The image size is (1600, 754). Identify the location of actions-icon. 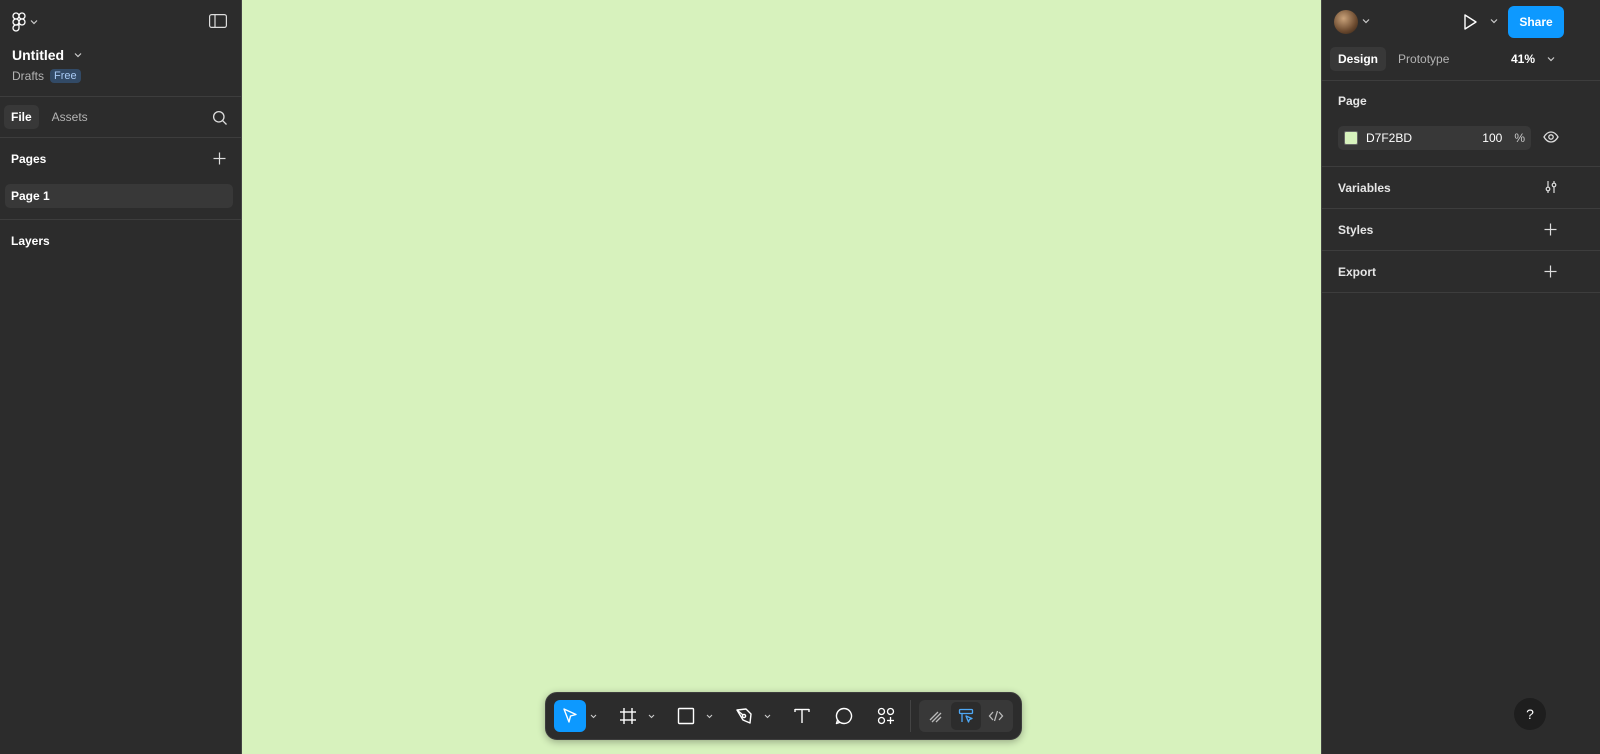
(886, 716).